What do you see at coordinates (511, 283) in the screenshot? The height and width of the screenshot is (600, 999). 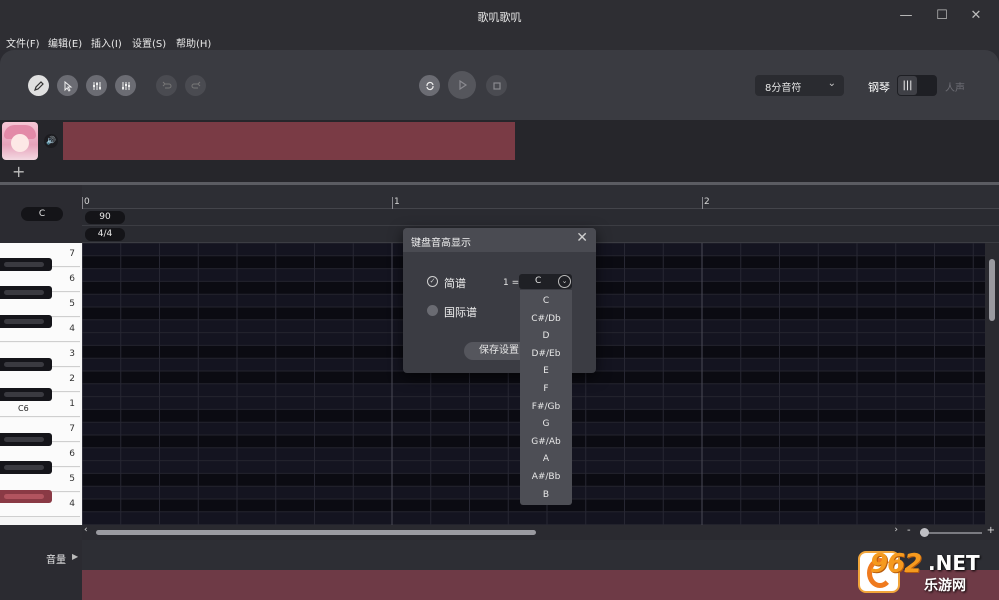 I see `key-prefix-label: 1 =` at bounding box center [511, 283].